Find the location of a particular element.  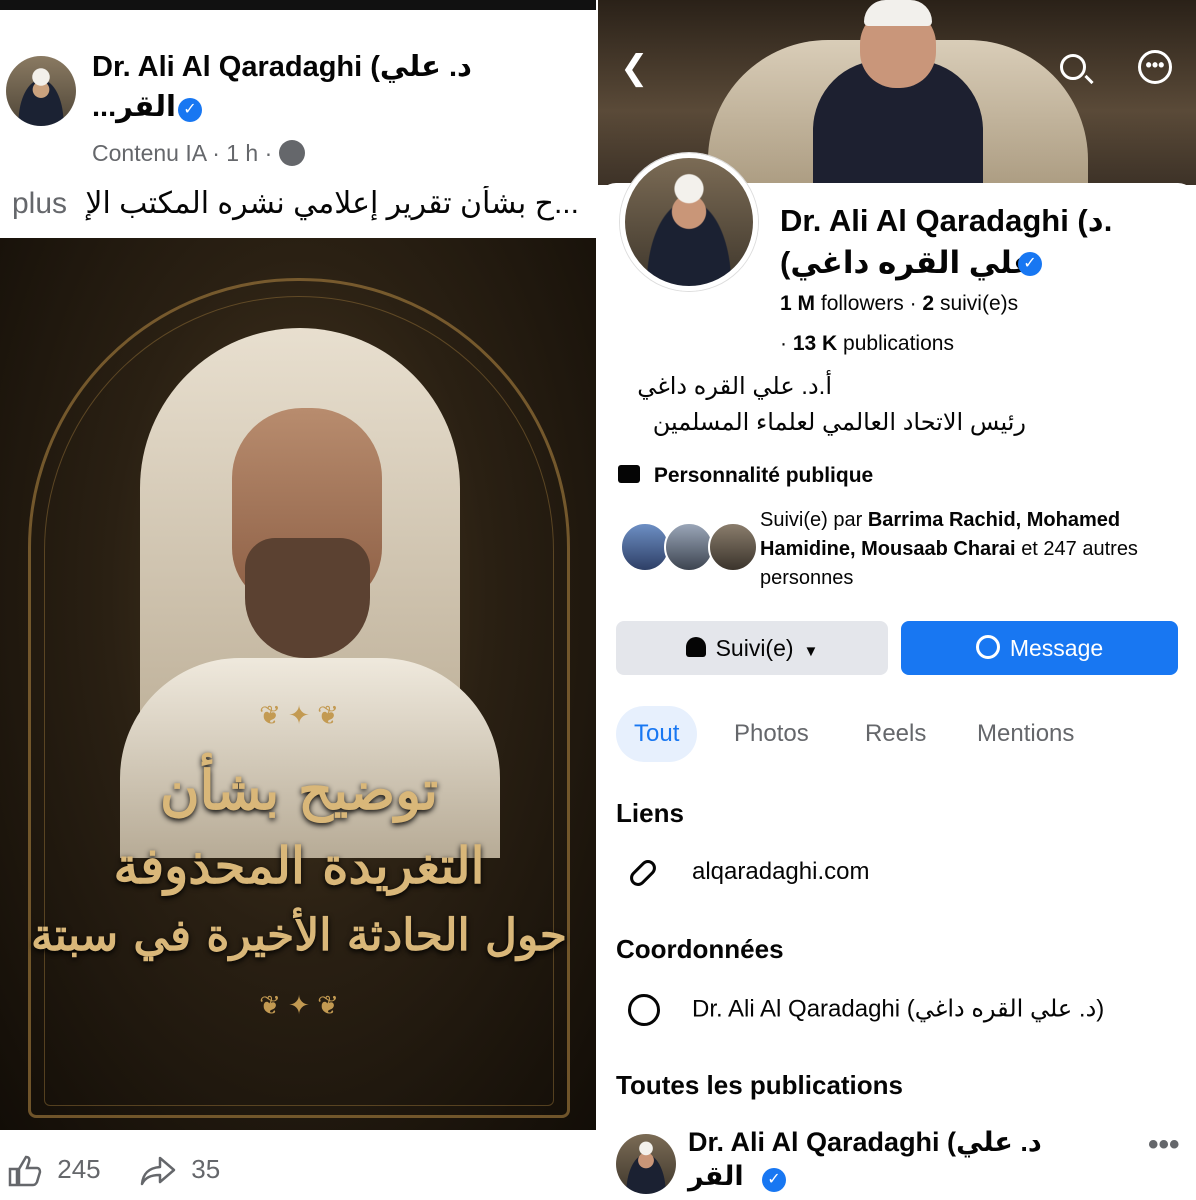

tab-photos: Photos is located at coordinates (771, 734).